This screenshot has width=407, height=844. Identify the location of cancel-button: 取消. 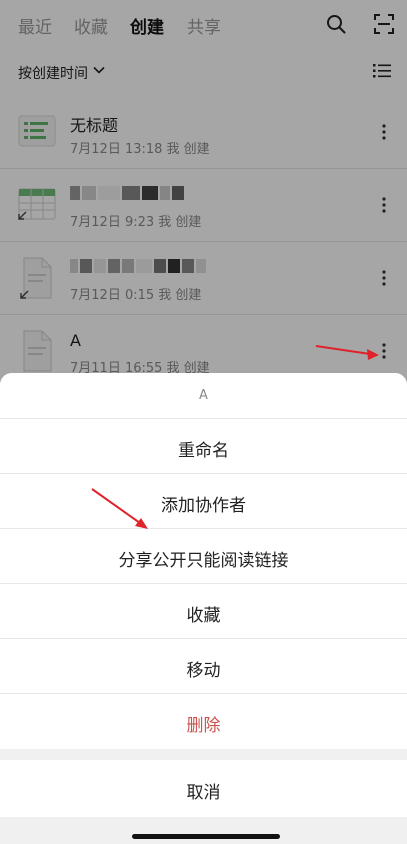
(203, 788).